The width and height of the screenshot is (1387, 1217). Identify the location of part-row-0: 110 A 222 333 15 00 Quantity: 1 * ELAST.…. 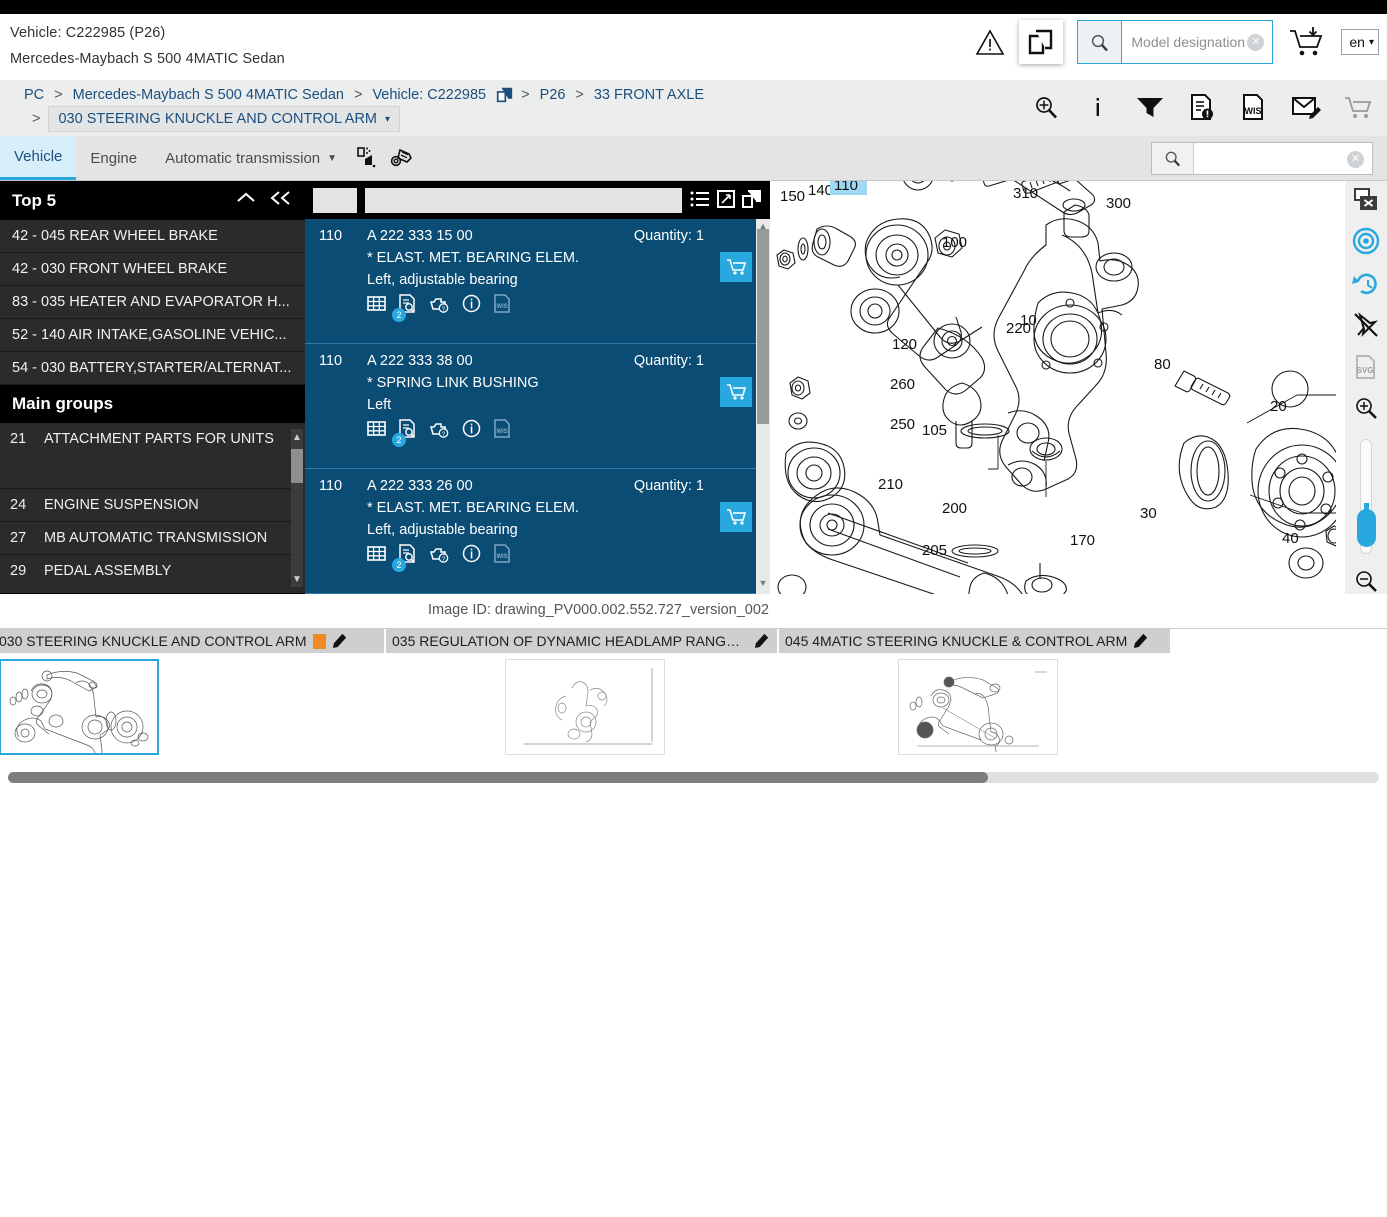
(537, 281).